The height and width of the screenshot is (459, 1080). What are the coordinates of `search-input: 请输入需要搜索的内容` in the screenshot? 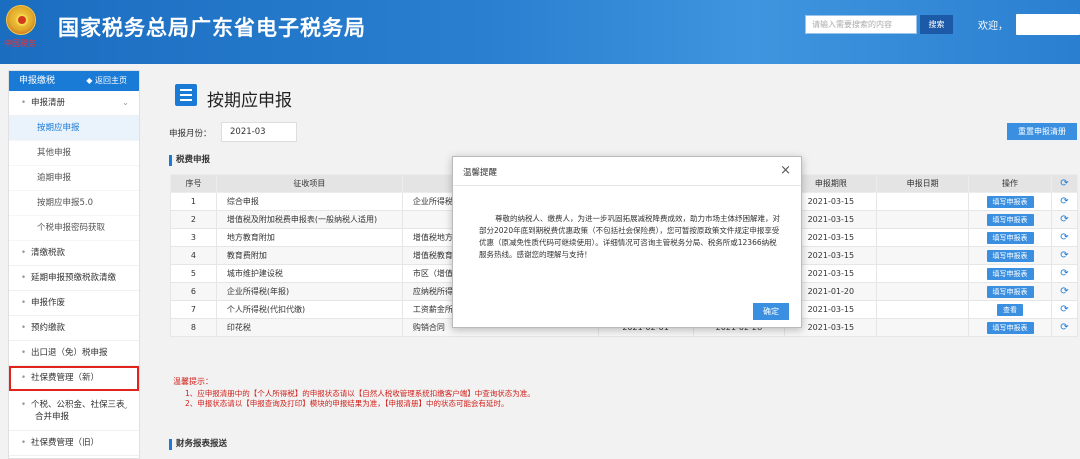 It's located at (861, 24).